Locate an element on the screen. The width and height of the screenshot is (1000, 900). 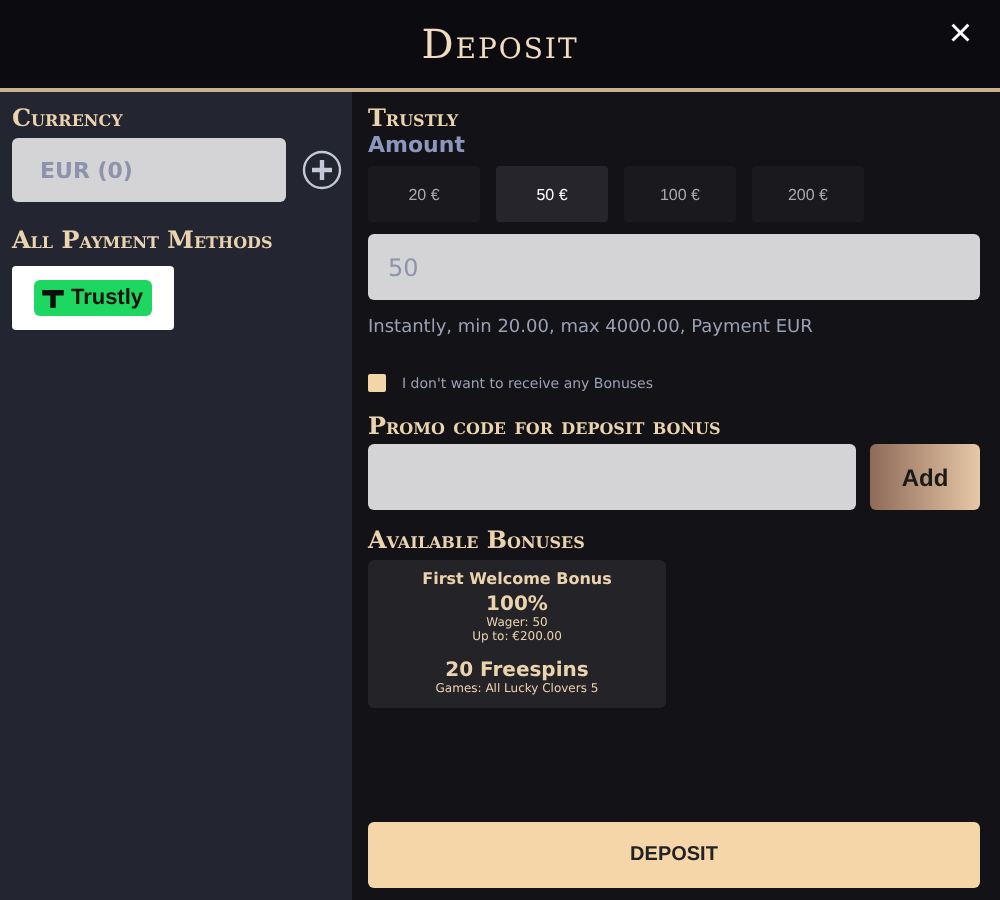
amount-option: 100 € is located at coordinates (680, 194).